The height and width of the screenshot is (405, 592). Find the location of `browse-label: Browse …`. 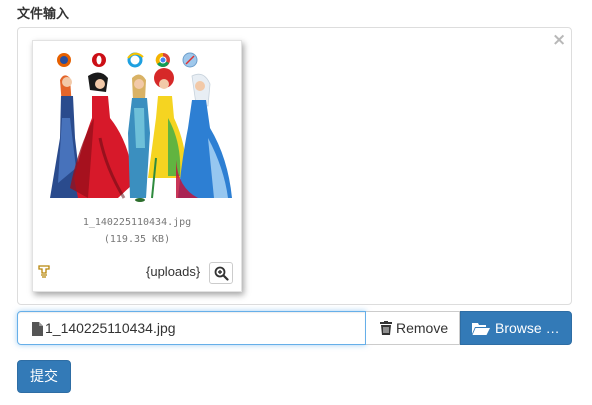

browse-label: Browse … is located at coordinates (527, 328).